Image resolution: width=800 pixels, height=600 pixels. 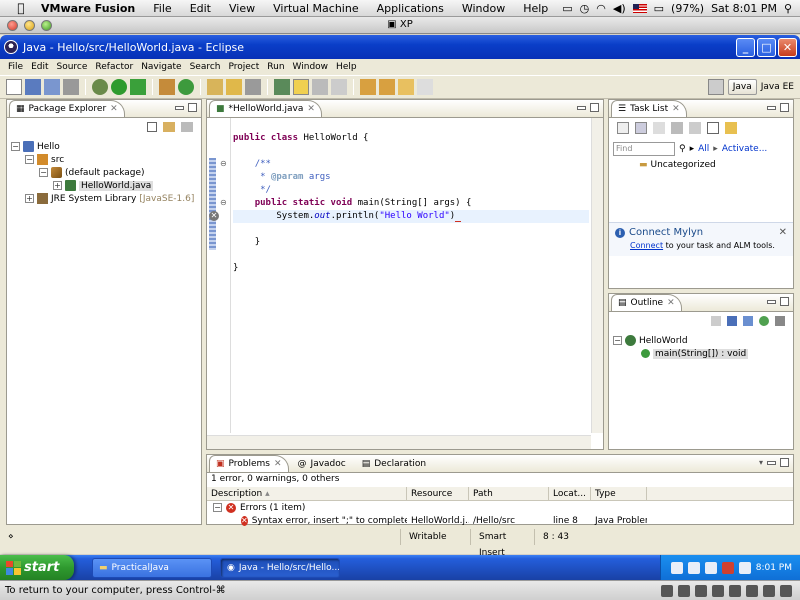 I want to click on tree-item-package: − (default package), so click(x=104, y=172).